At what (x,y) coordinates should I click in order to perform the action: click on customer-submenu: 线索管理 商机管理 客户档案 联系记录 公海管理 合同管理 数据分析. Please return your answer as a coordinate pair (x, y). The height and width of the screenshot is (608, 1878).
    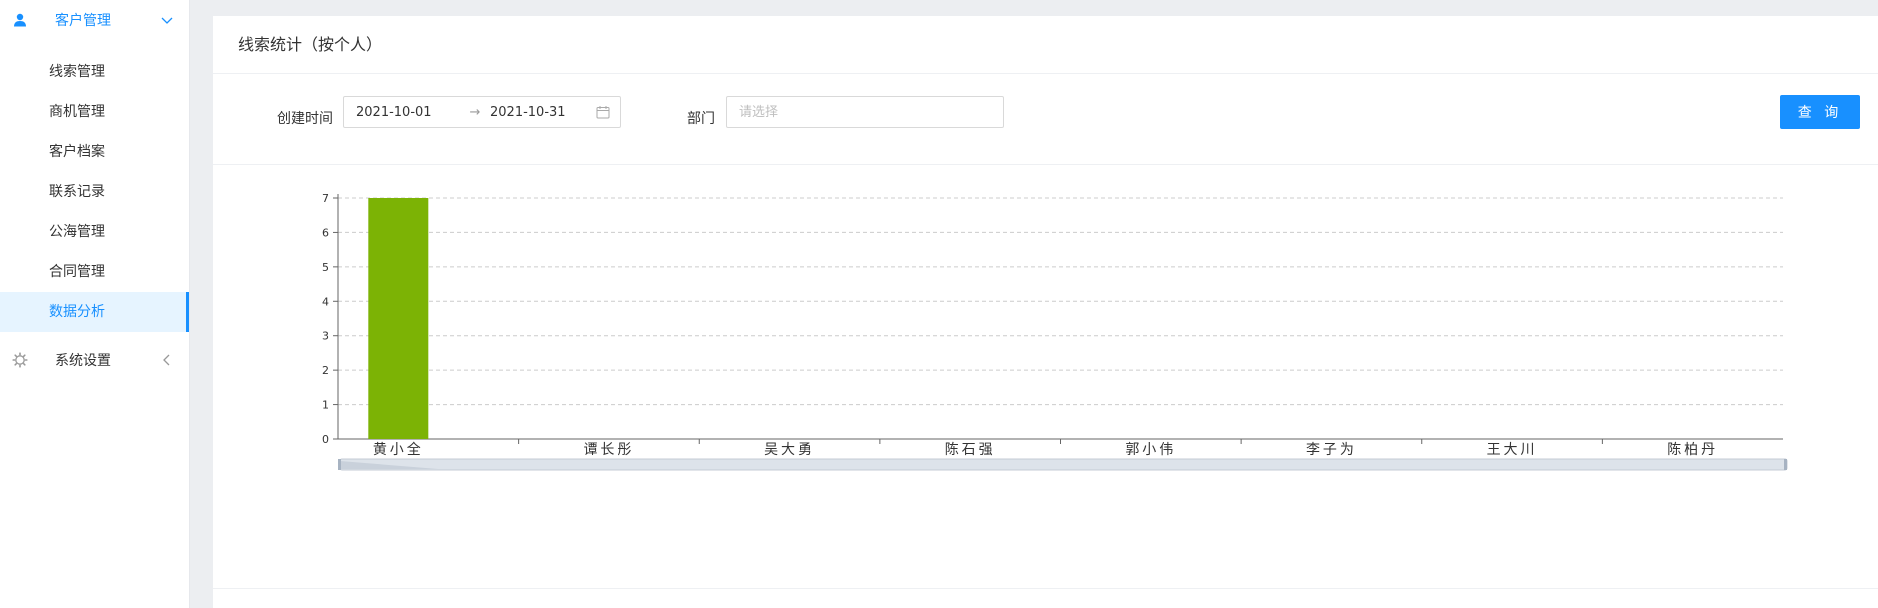
    Looking at the image, I should click on (94, 192).